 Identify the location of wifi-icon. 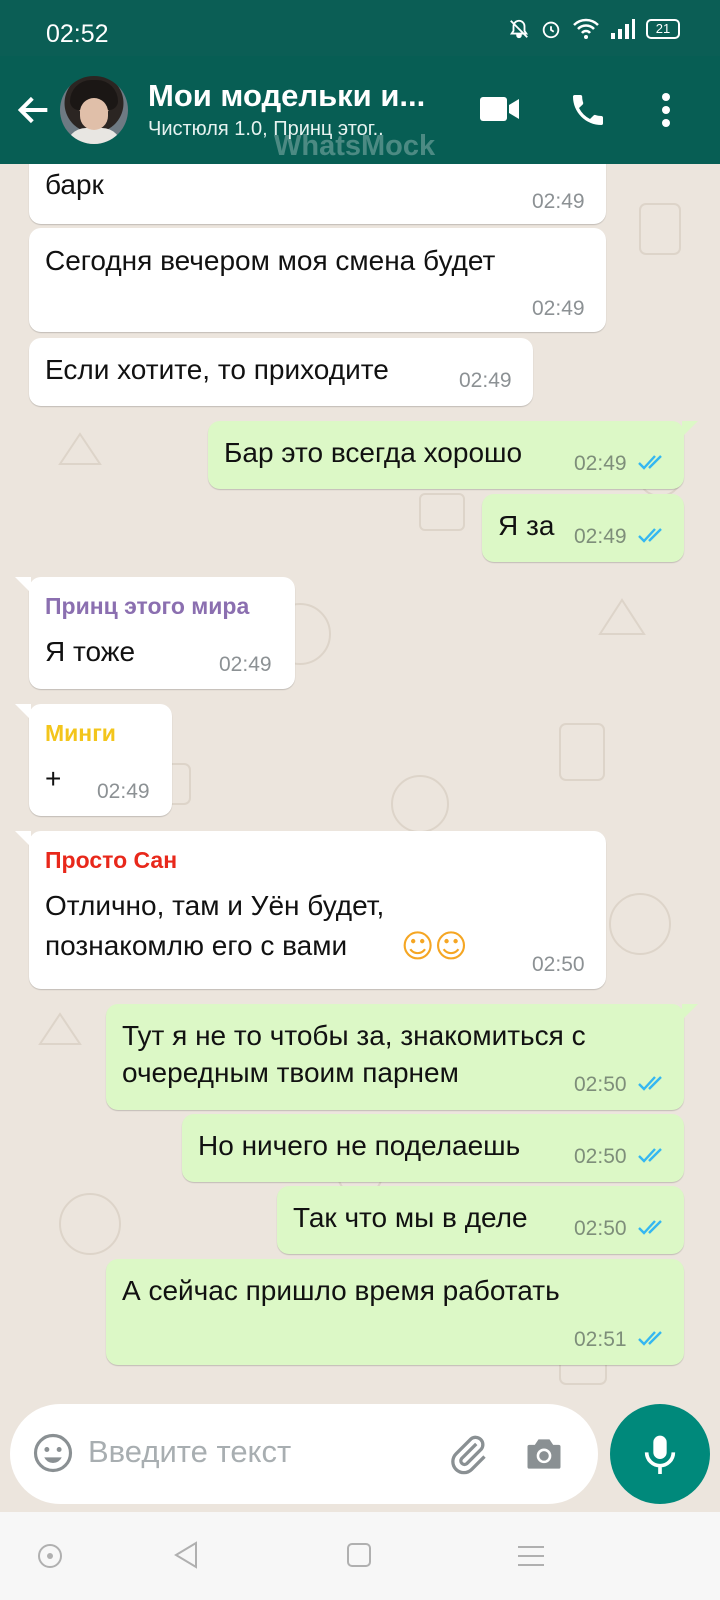
(586, 28).